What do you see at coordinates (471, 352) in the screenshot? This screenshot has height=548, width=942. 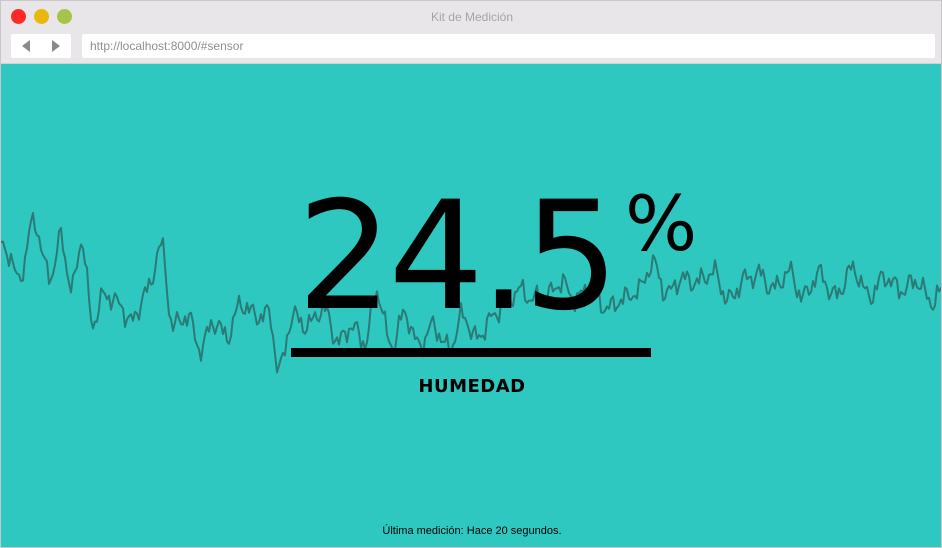 I see `value-underline` at bounding box center [471, 352].